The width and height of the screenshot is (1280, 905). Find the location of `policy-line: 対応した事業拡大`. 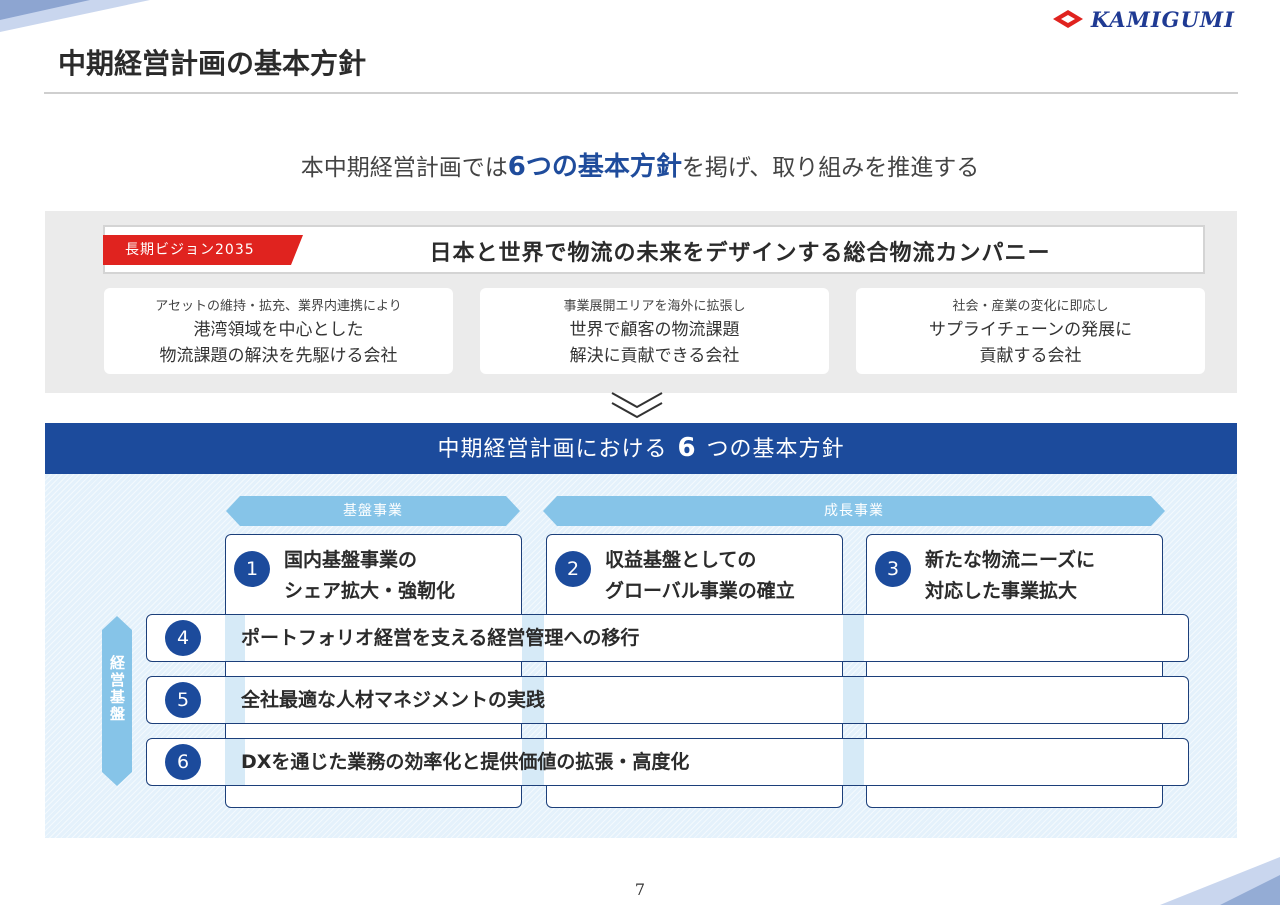

policy-line: 対応した事業拡大 is located at coordinates (1001, 591).